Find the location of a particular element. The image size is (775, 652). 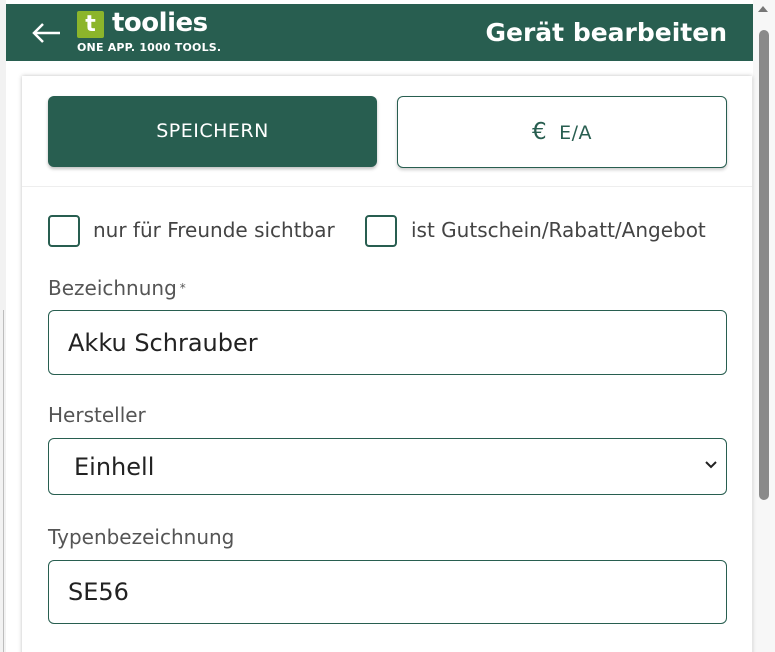

typenbezeichnung-label: Typenbezeichnung is located at coordinates (141, 537).